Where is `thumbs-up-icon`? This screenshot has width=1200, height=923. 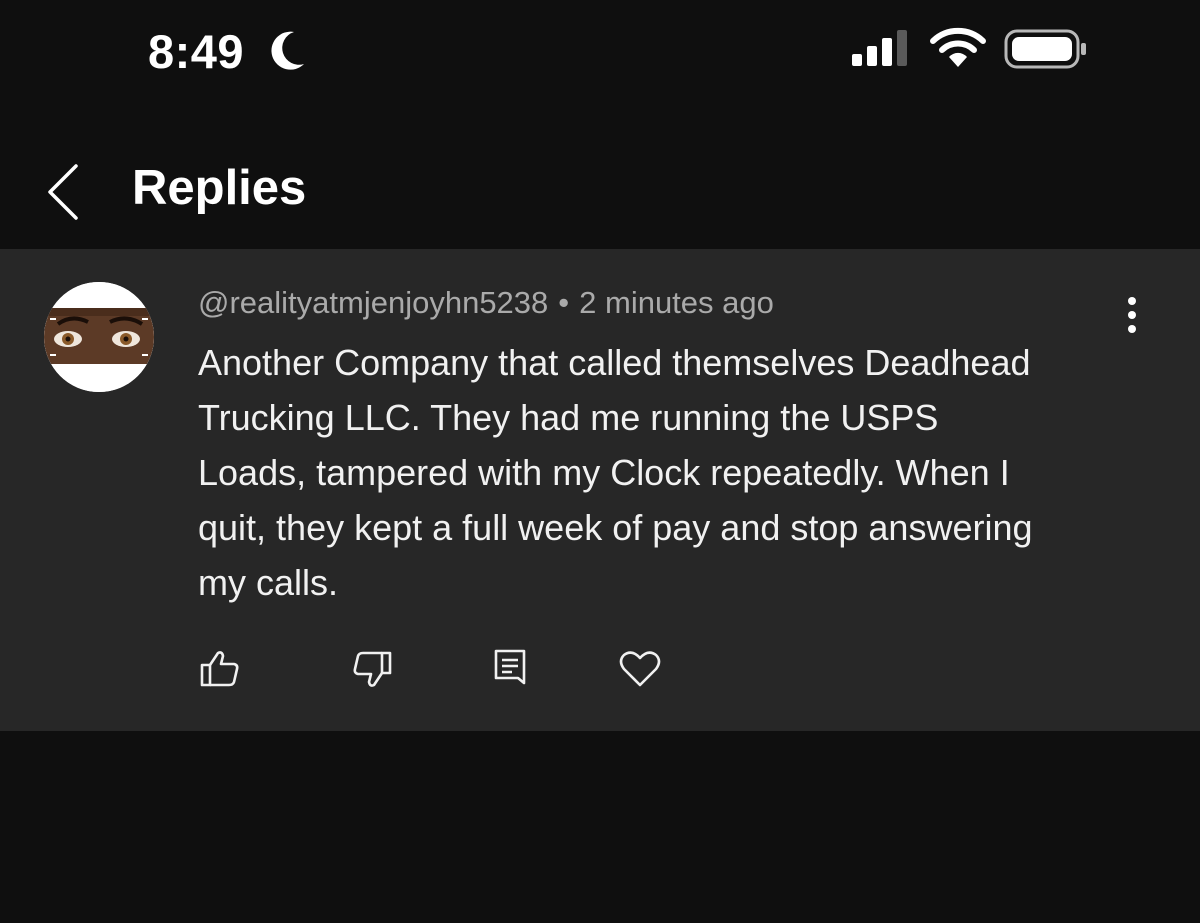
thumbs-up-icon is located at coordinates (219, 669).